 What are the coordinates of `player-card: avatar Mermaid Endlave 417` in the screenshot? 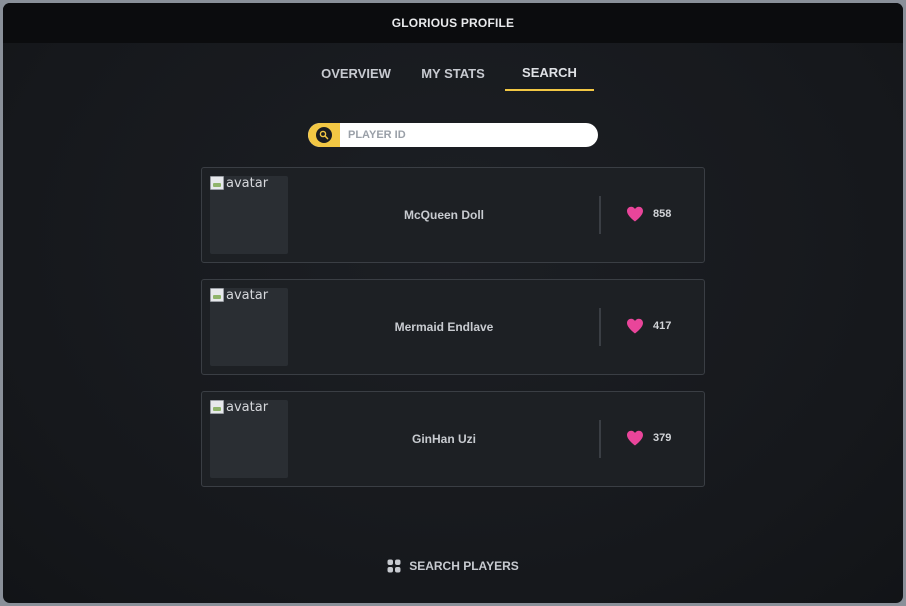 It's located at (453, 327).